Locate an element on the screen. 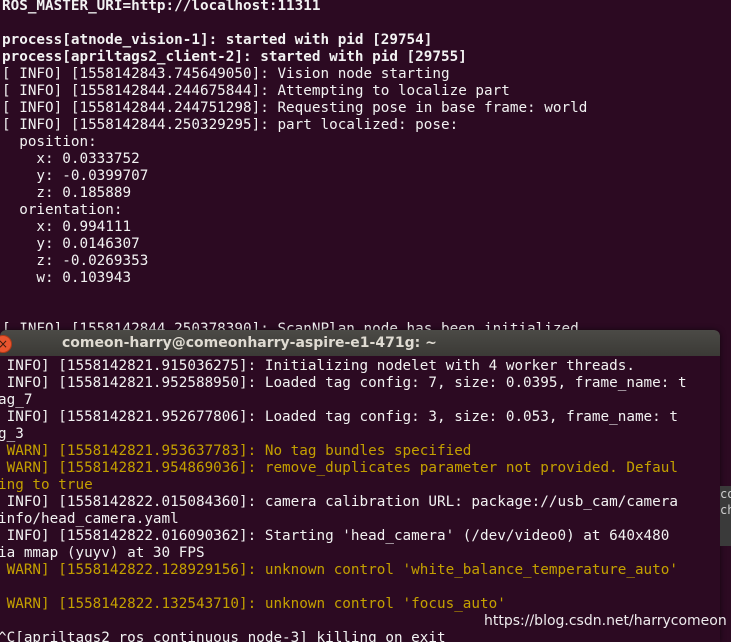 This screenshot has width=731, height=642. terminal-line: w: 0.103943 is located at coordinates (67, 278).